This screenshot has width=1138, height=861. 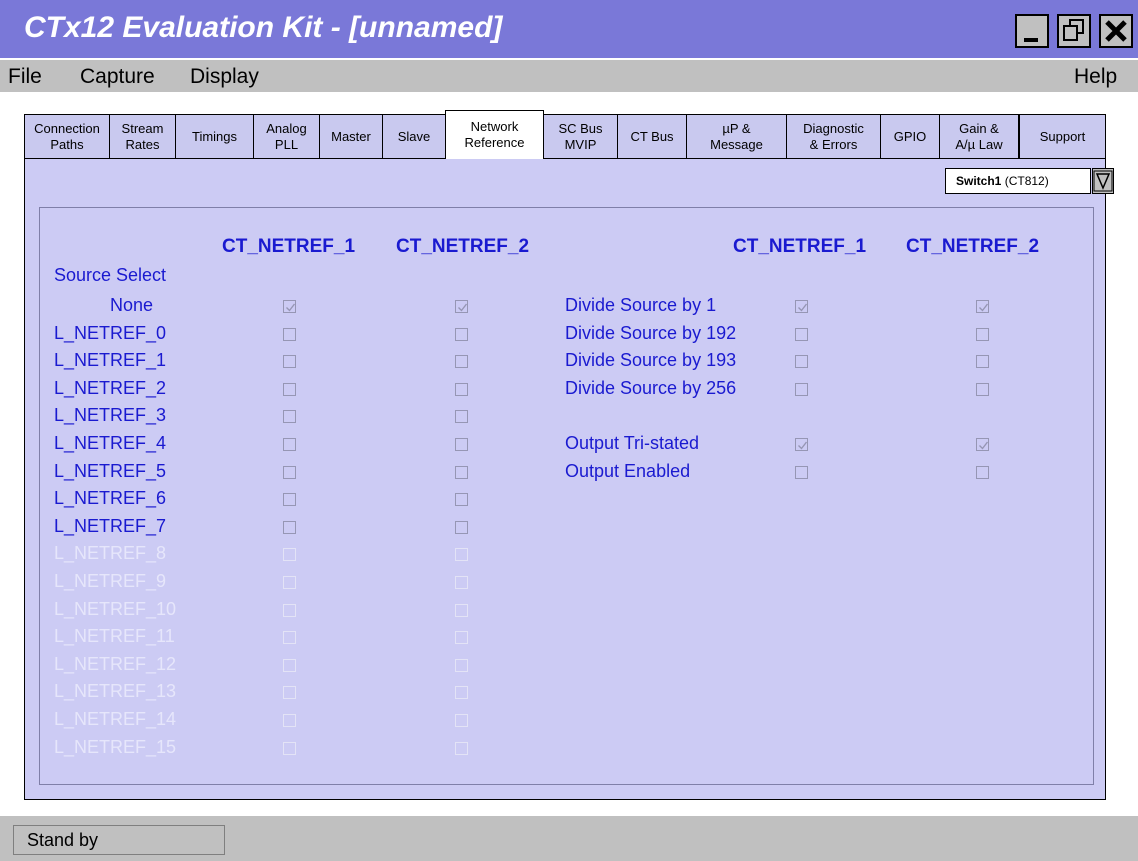 I want to click on source-label: L_NETREF_7, so click(x=110, y=525).